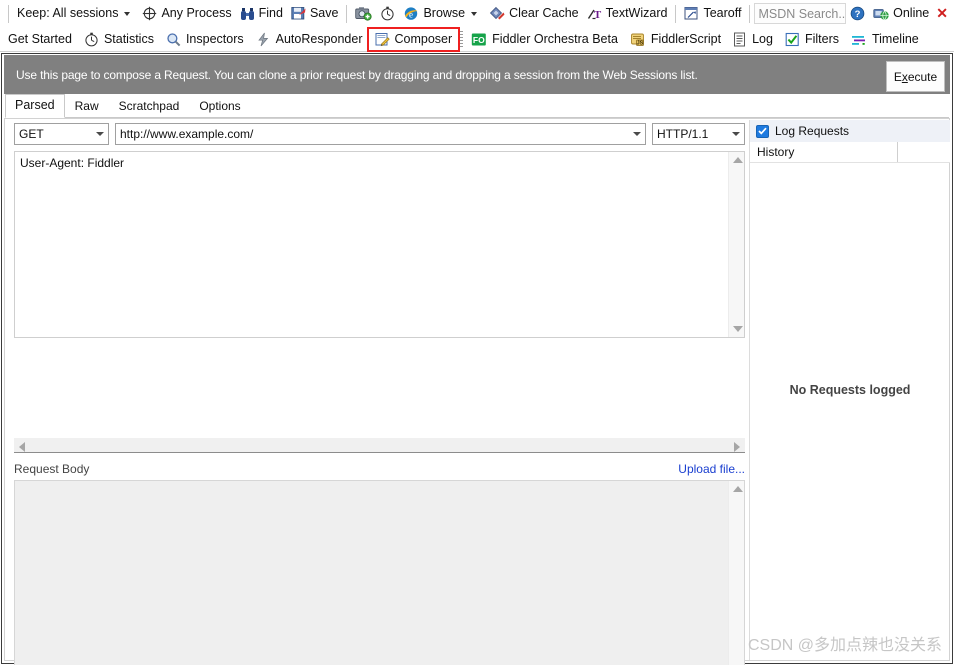 The width and height of the screenshot is (954, 665). I want to click on crosshair-target-icon, so click(149, 13).